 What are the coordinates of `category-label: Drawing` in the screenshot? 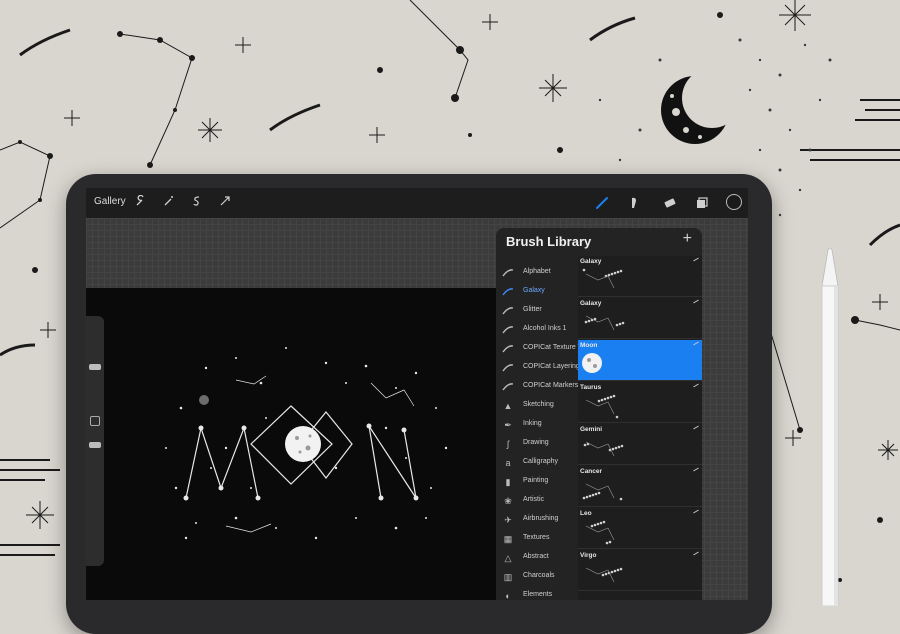 It's located at (536, 442).